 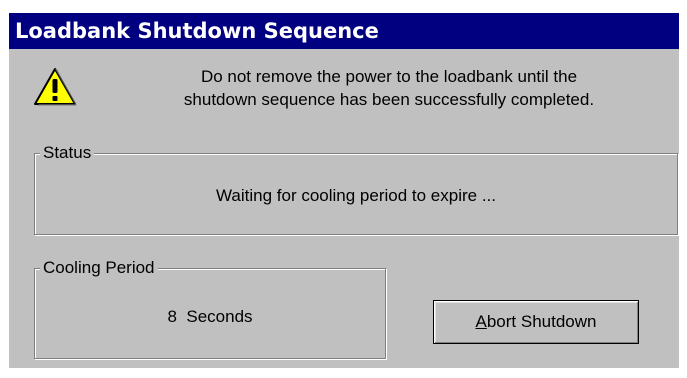 What do you see at coordinates (210, 316) in the screenshot?
I see `cooling-period-value: 8 Seconds` at bounding box center [210, 316].